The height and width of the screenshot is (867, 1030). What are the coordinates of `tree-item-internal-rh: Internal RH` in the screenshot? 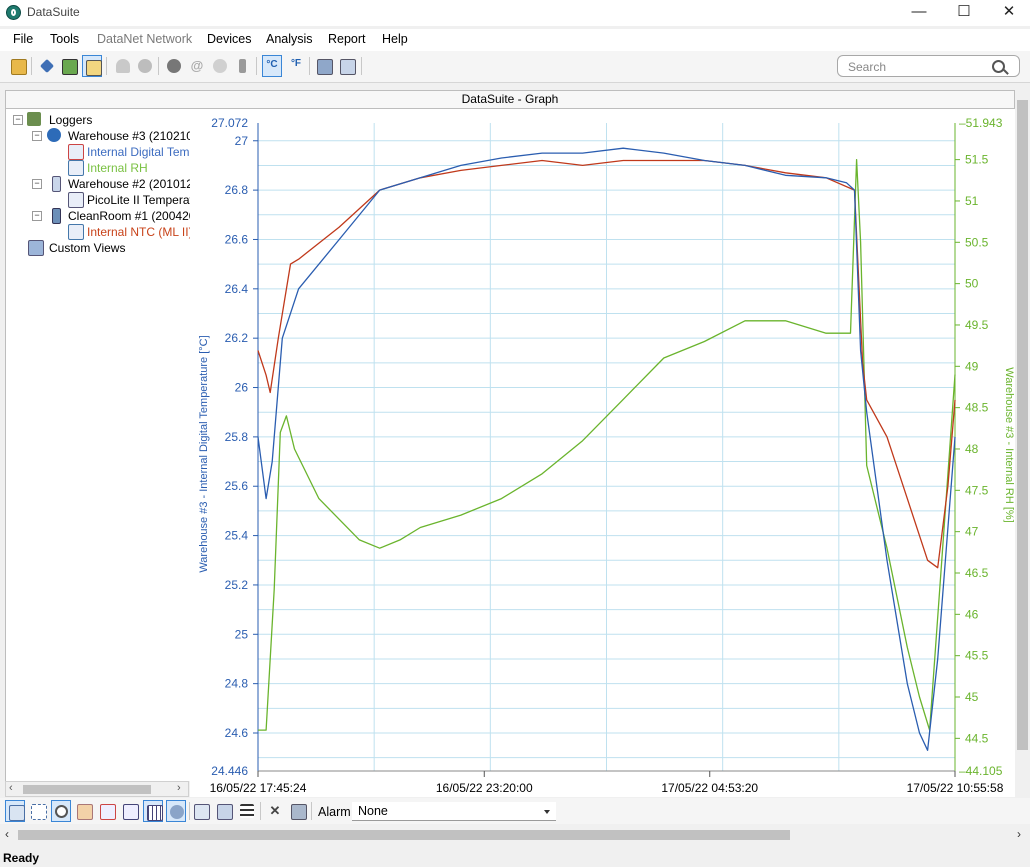 It's located at (117, 168).